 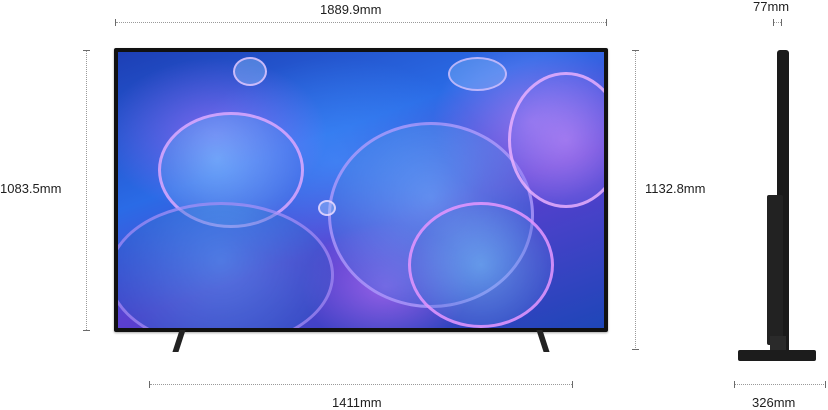 I want to click on height-label-right: 1132.8mm, so click(x=675, y=188).